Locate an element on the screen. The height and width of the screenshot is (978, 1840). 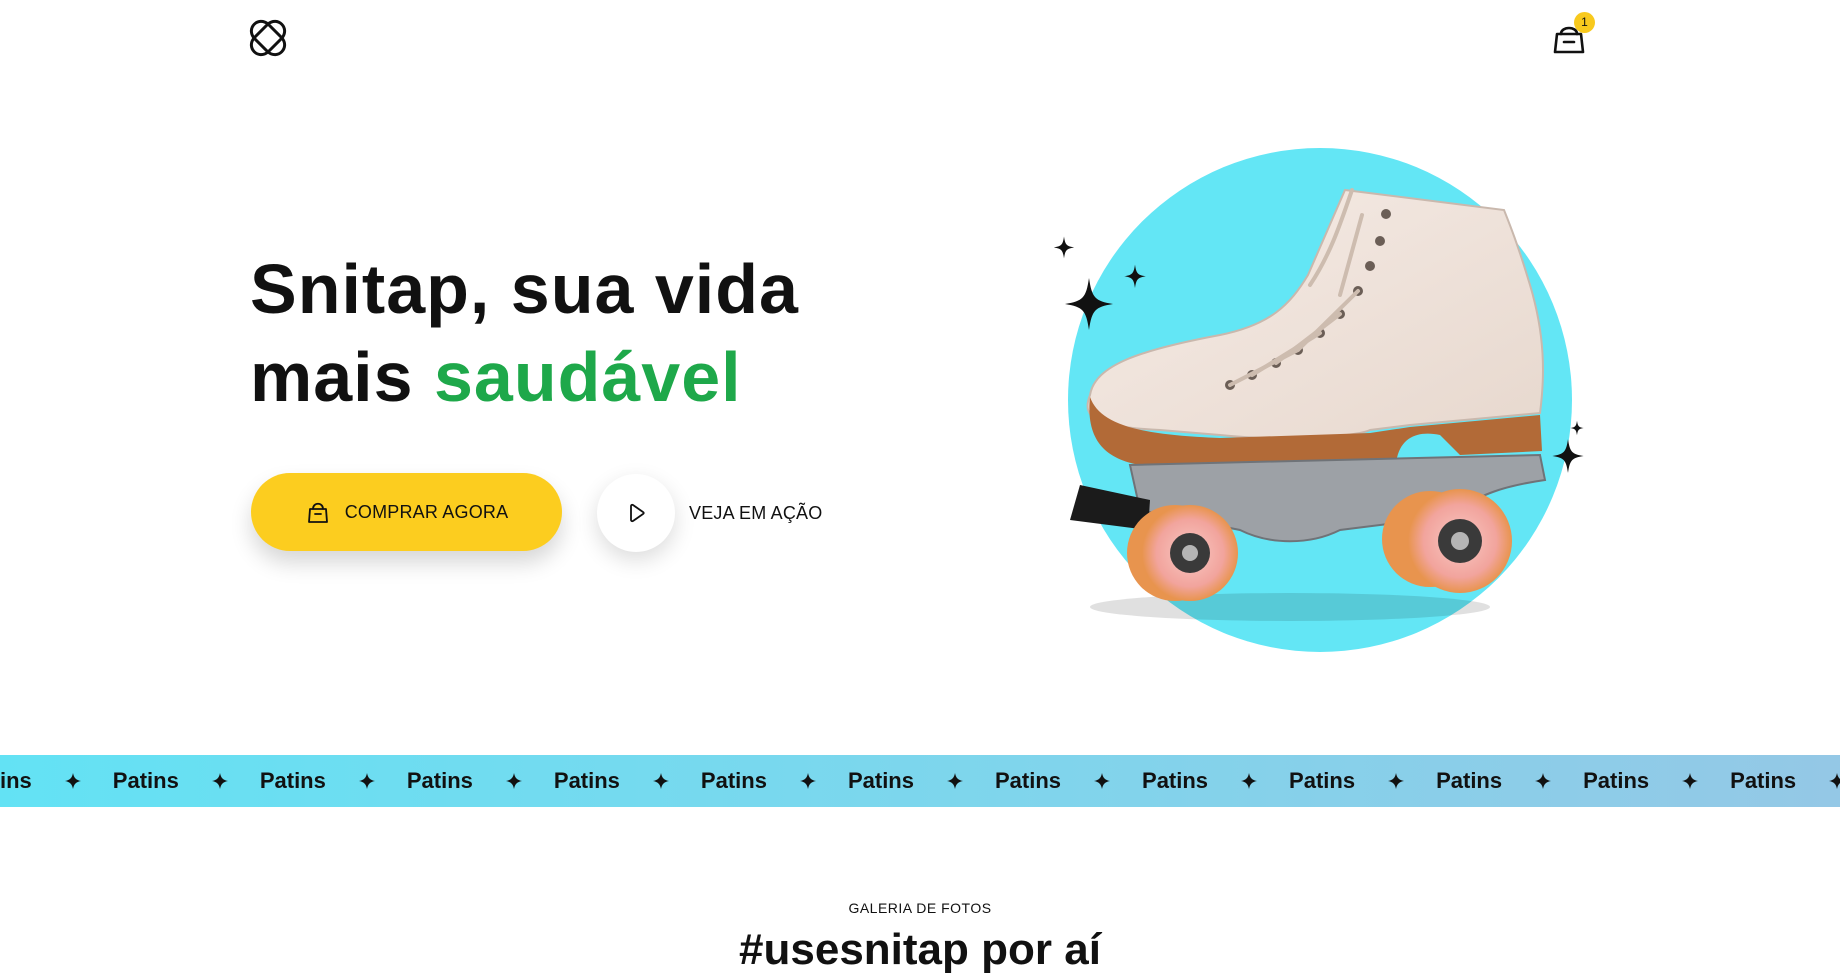
play-icon is located at coordinates (637, 513).